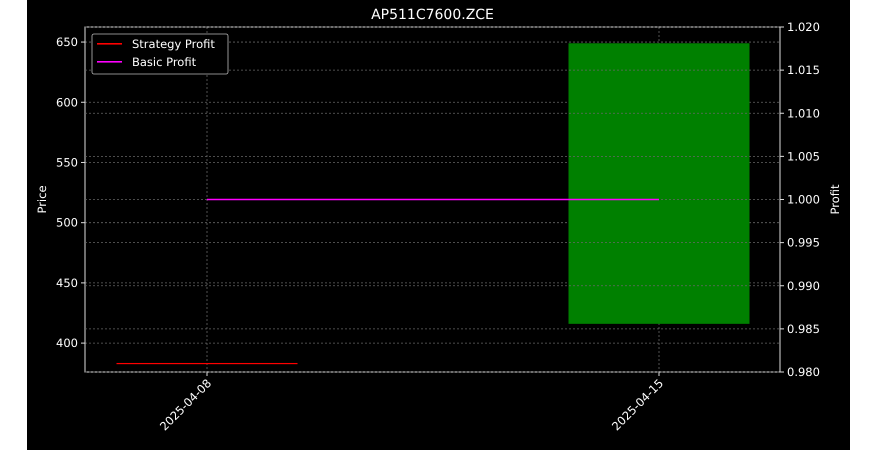 The height and width of the screenshot is (450, 878). I want to click on y-tick-label: 0.985, so click(803, 329).